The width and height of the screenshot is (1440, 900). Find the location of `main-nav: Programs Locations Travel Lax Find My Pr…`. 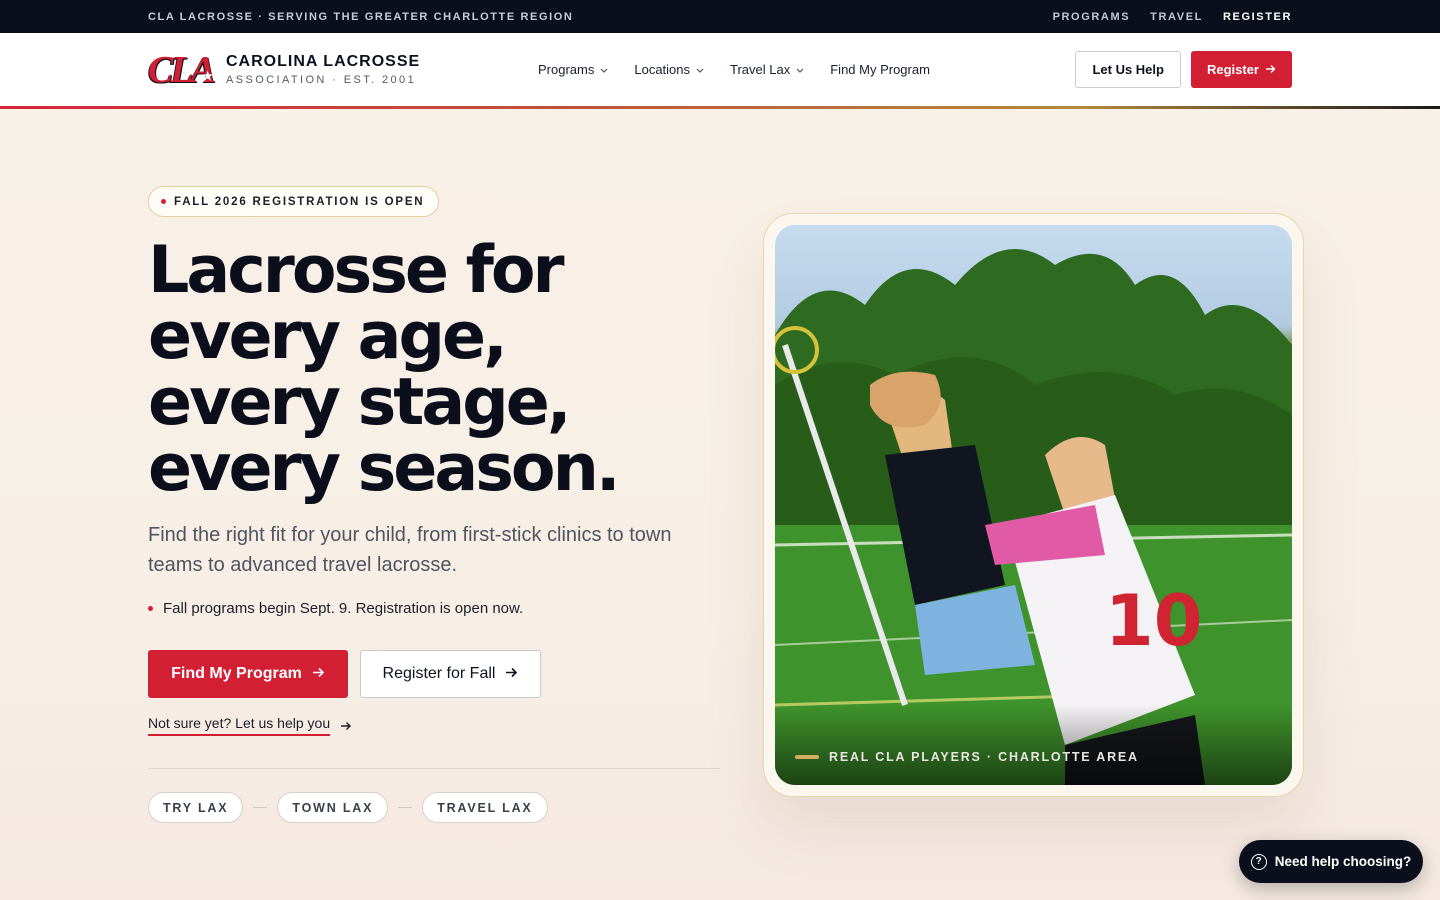

main-nav: Programs Locations Travel Lax Find My Pr… is located at coordinates (734, 69).